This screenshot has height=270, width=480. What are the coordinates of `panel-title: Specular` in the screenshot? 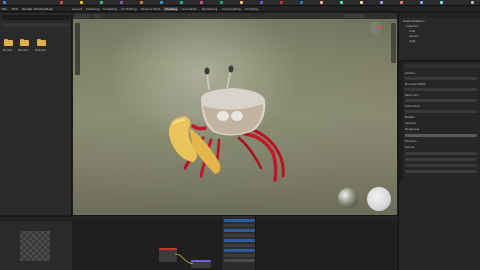 It's located at (410, 123).